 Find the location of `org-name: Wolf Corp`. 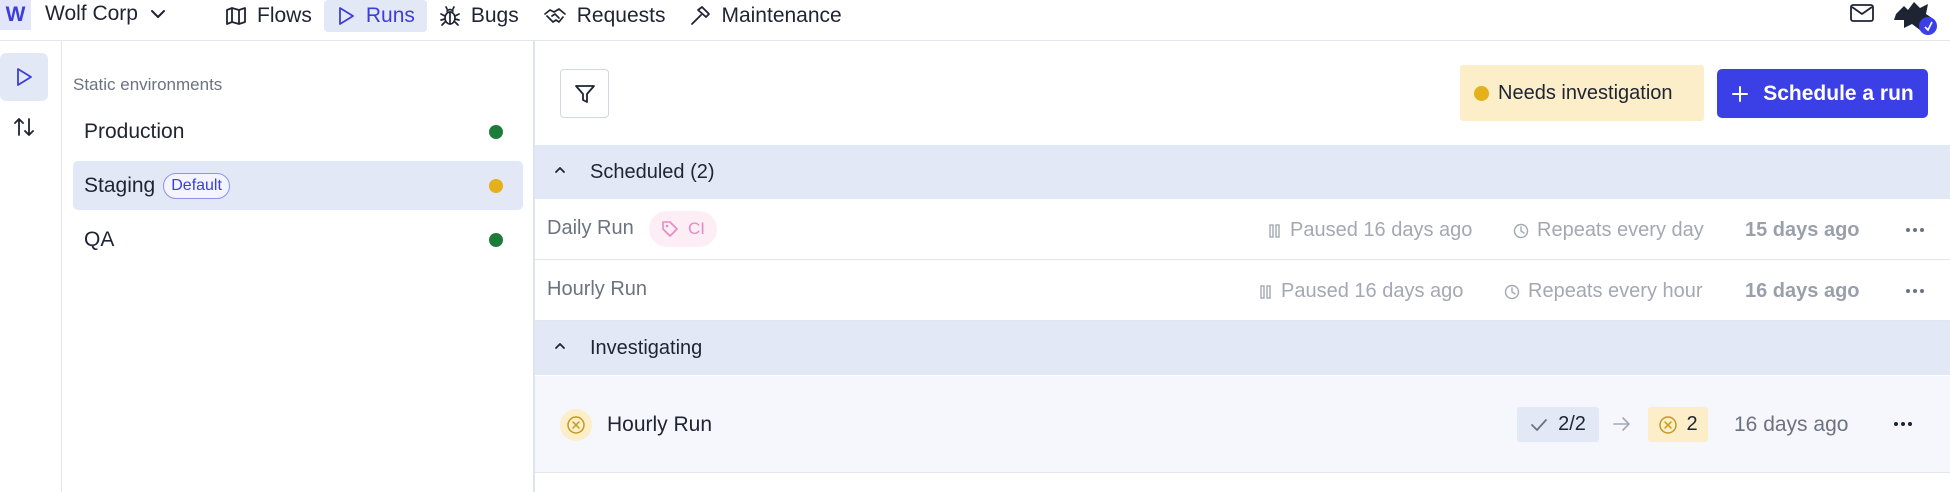

org-name: Wolf Corp is located at coordinates (91, 13).